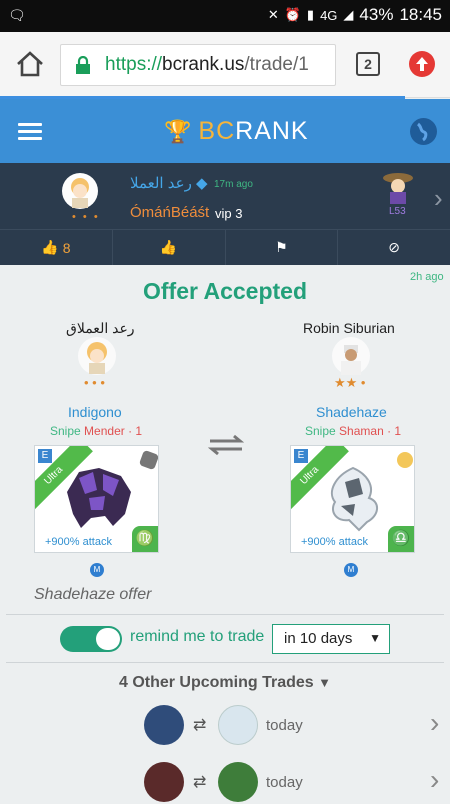 This screenshot has height=804, width=450. I want to click on trade-status-title: Offer Accepted, so click(225, 291).